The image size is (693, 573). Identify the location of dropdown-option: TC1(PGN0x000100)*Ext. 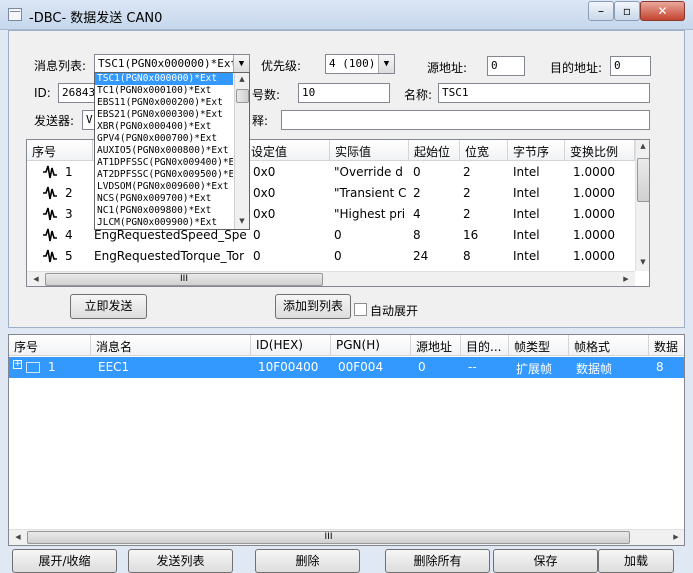
(164, 91).